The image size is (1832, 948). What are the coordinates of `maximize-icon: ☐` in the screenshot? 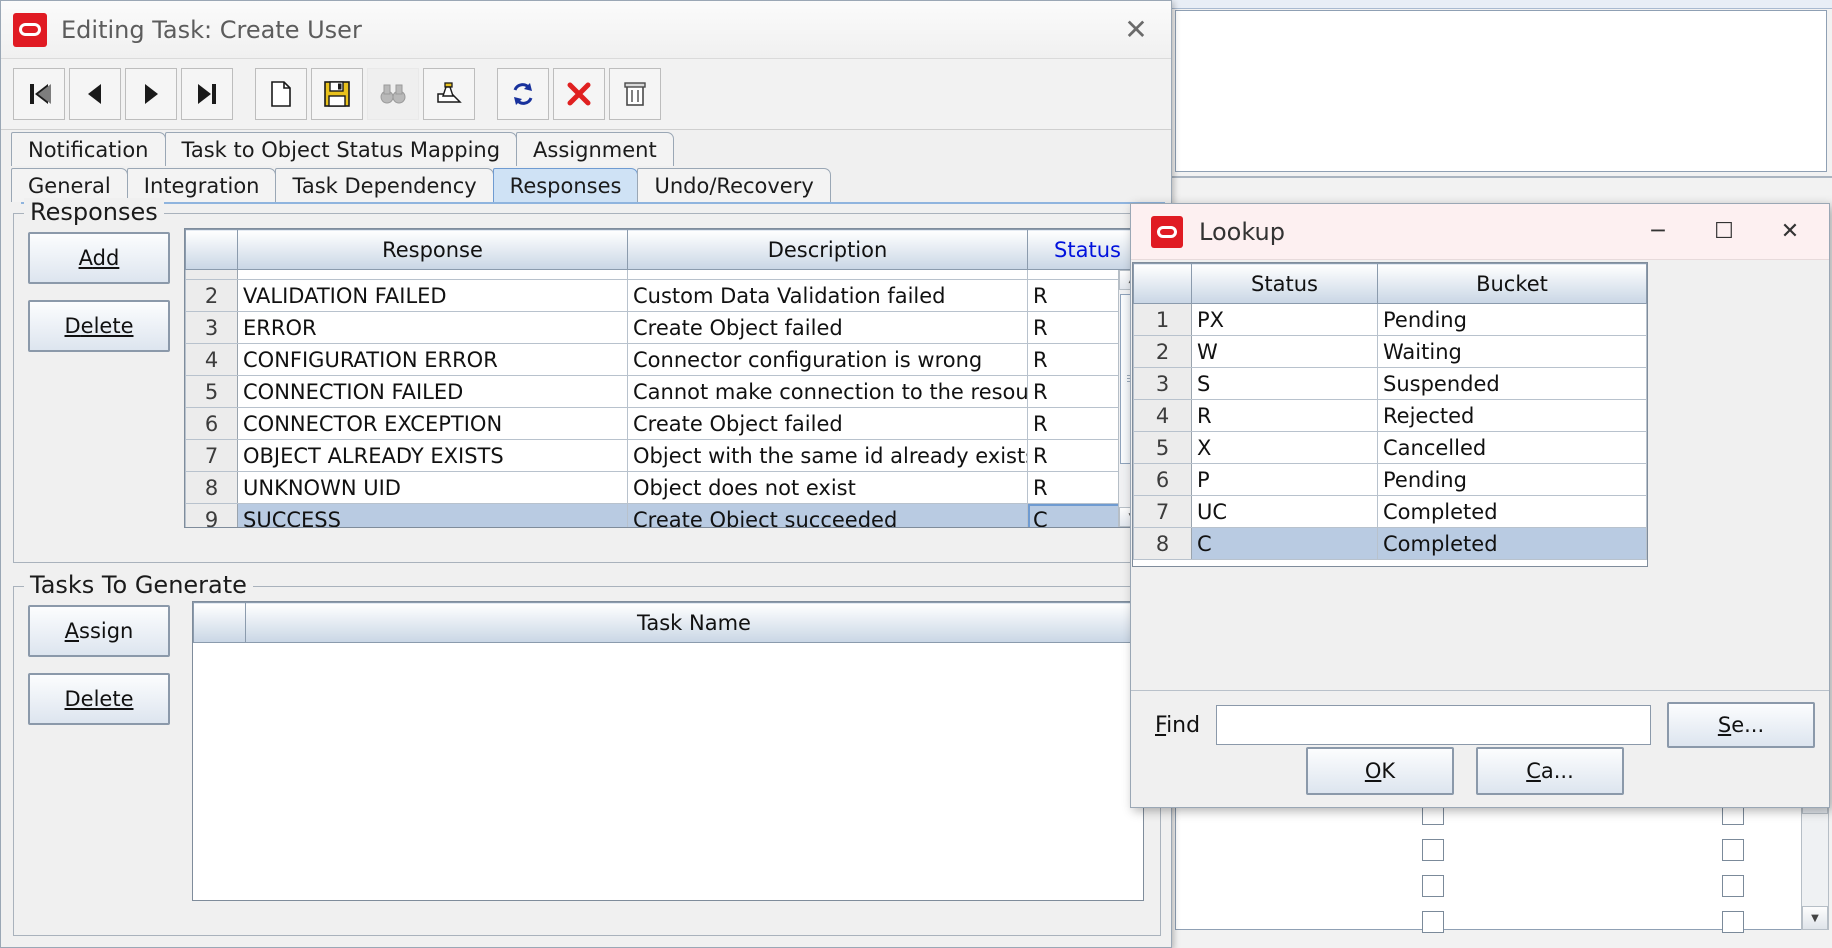 It's located at (1724, 232).